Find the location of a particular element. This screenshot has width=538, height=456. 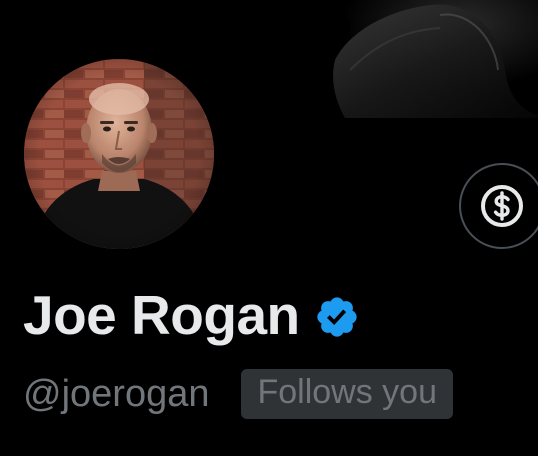

verified-badge-icon is located at coordinates (337, 317).